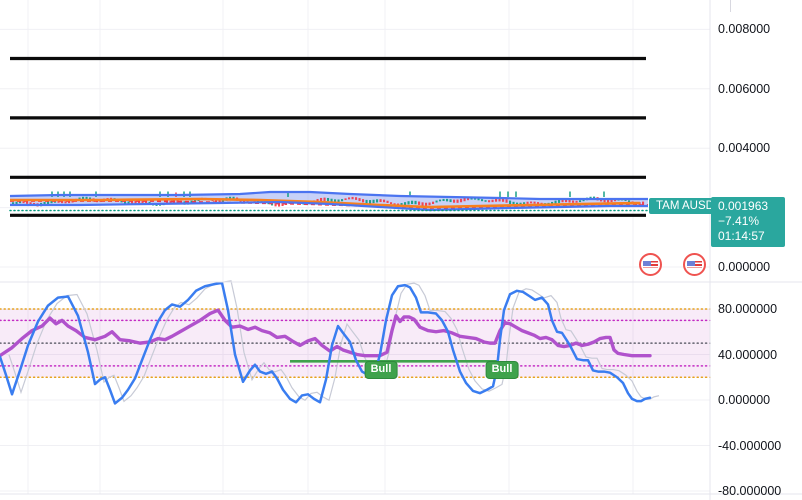 This screenshot has height=500, width=802. What do you see at coordinates (741, 236) in the screenshot?
I see `badge-countdown: 01:14:57` at bounding box center [741, 236].